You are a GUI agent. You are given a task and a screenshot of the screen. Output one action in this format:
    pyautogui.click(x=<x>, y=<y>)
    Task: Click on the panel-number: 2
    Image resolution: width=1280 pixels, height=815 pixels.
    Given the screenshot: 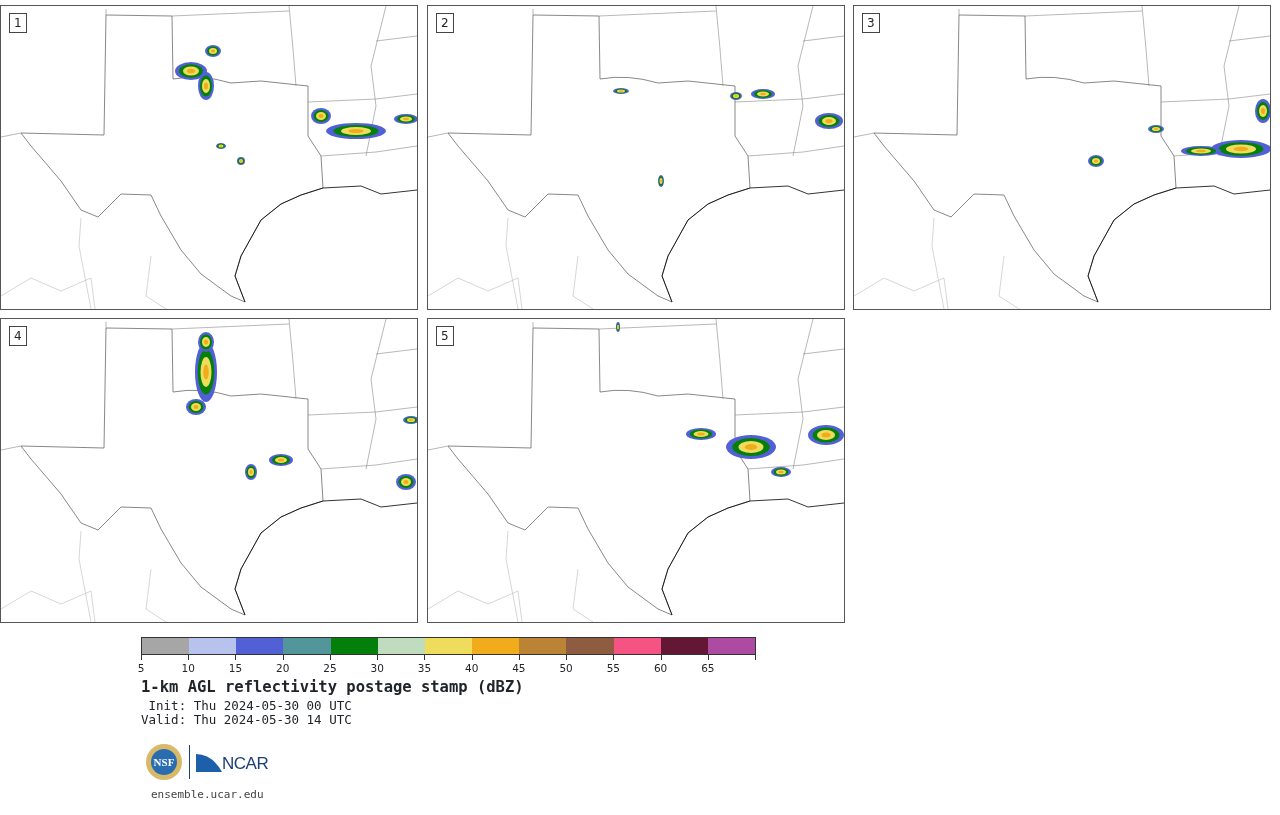 What is the action you would take?
    pyautogui.click(x=445, y=23)
    